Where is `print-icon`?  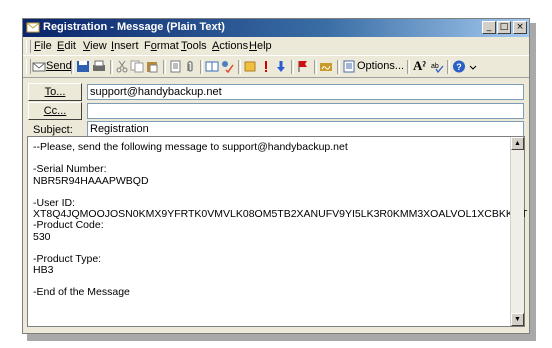 print-icon is located at coordinates (99, 66).